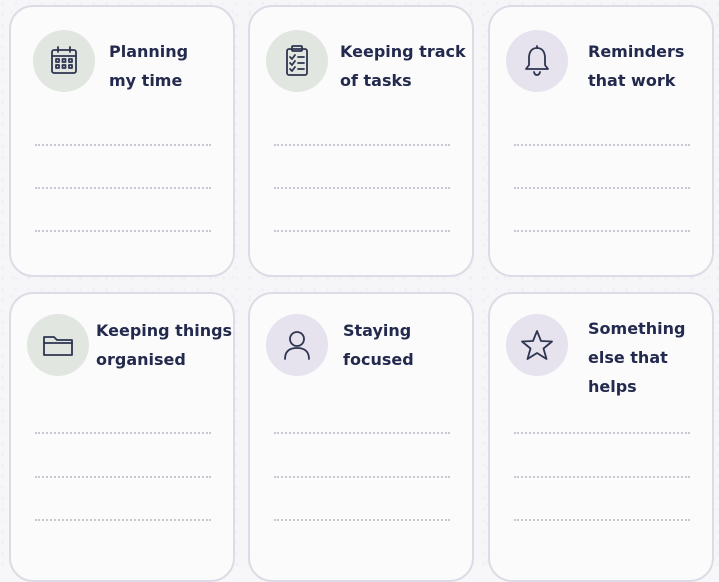 This screenshot has height=582, width=719. I want to click on card-reminders-that-work: Reminders that work, so click(601, 141).